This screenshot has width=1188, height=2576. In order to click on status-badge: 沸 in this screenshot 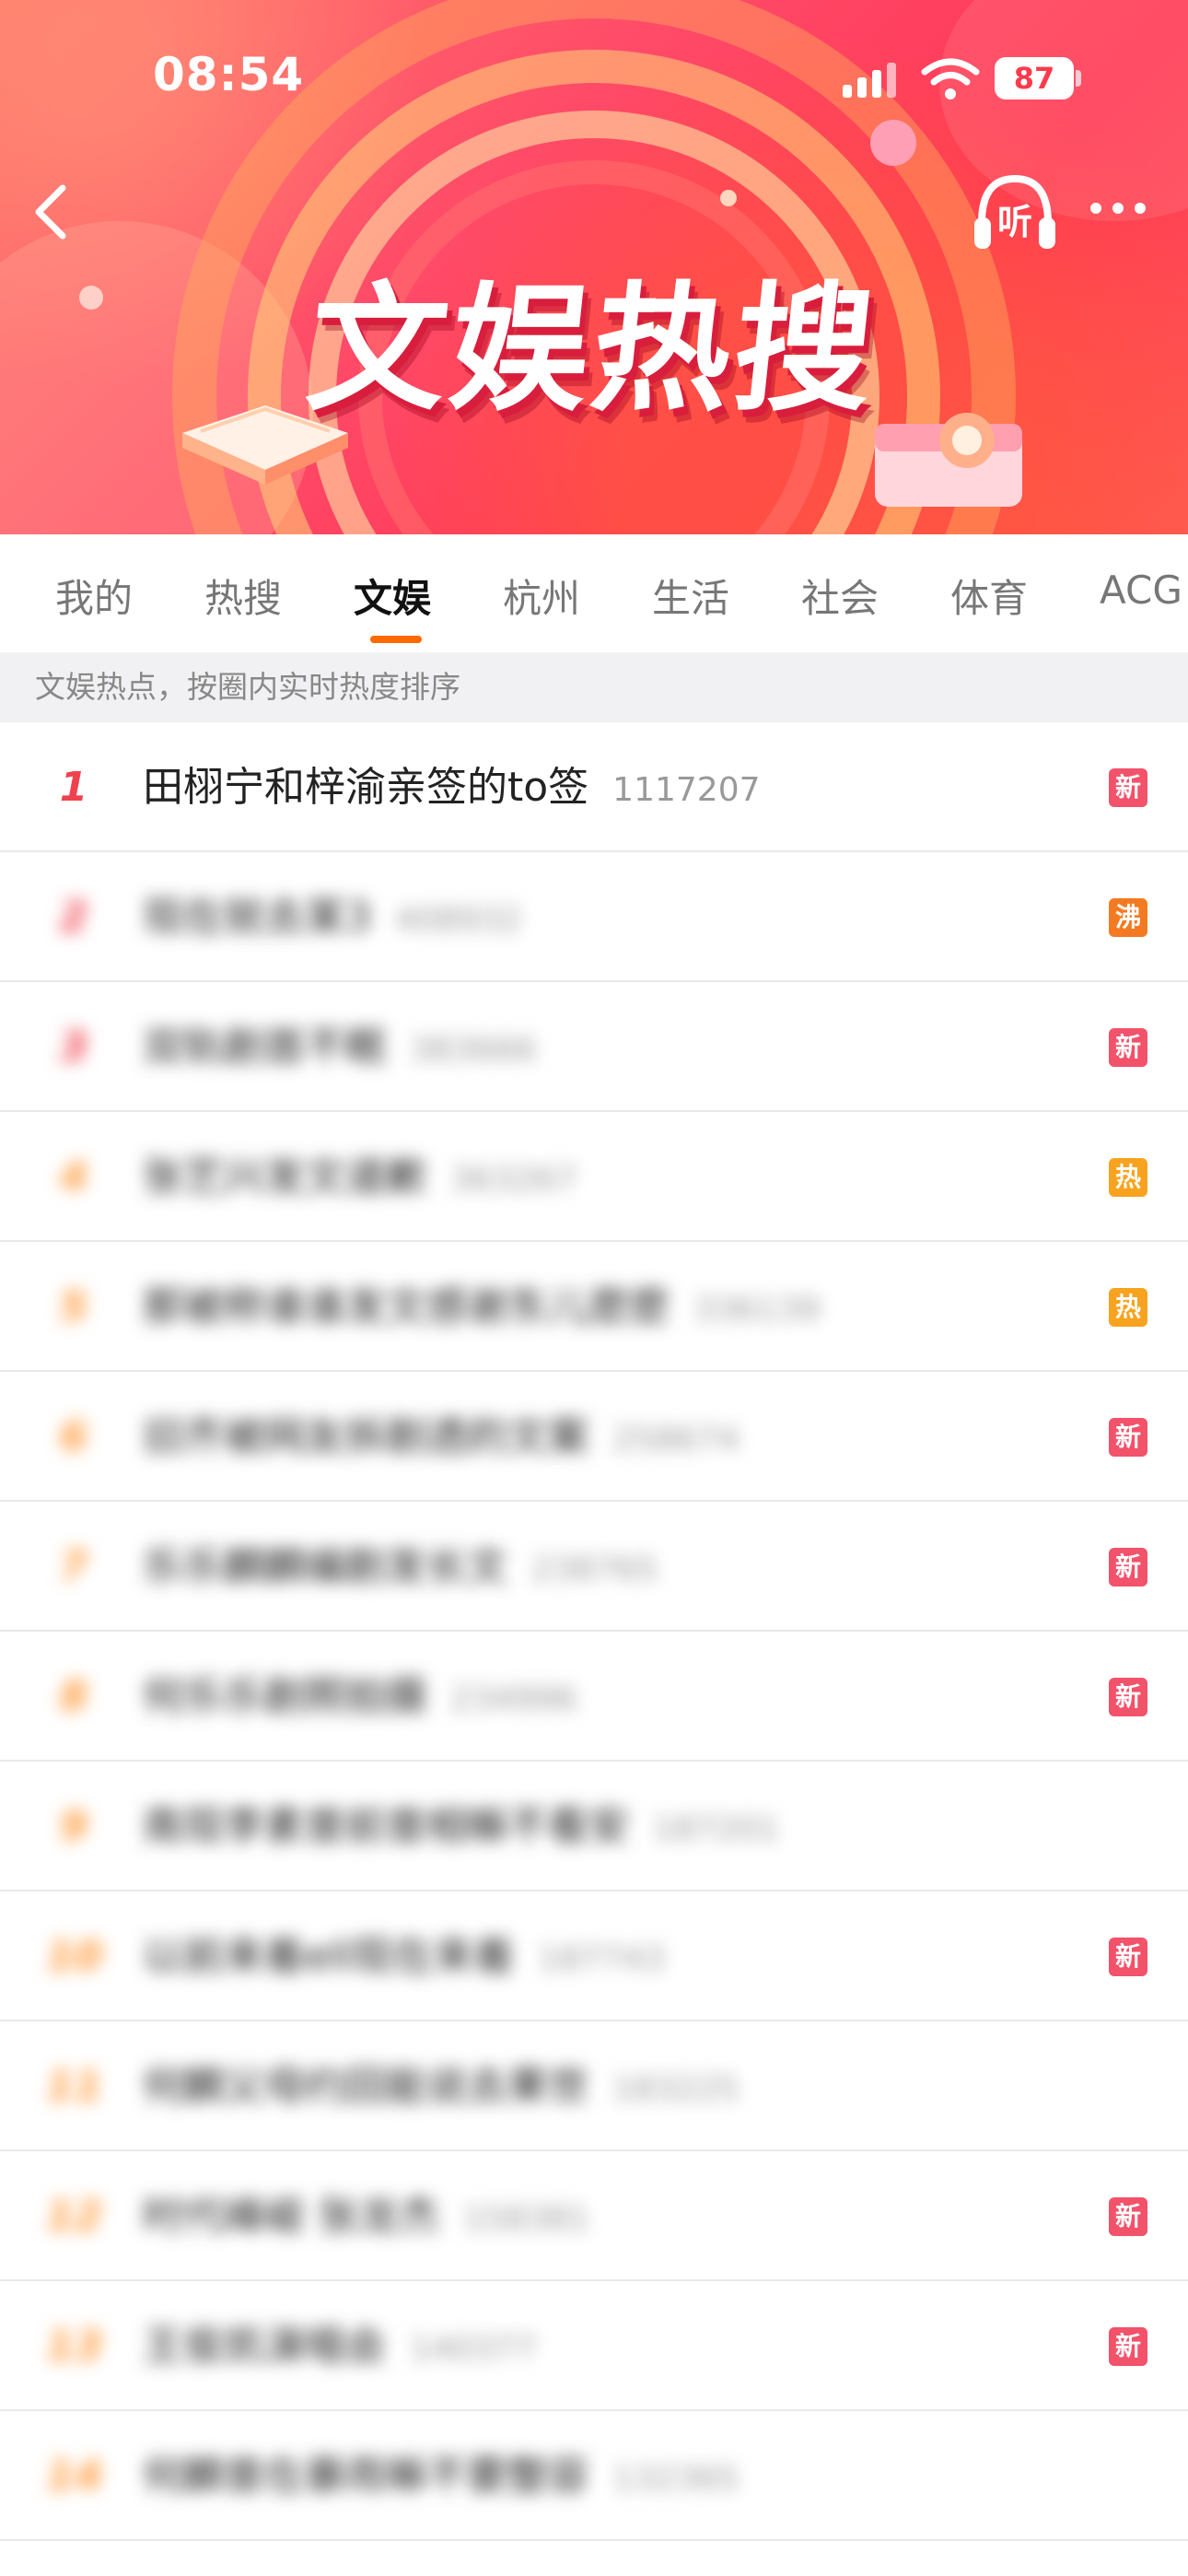, I will do `click(1128, 917)`.